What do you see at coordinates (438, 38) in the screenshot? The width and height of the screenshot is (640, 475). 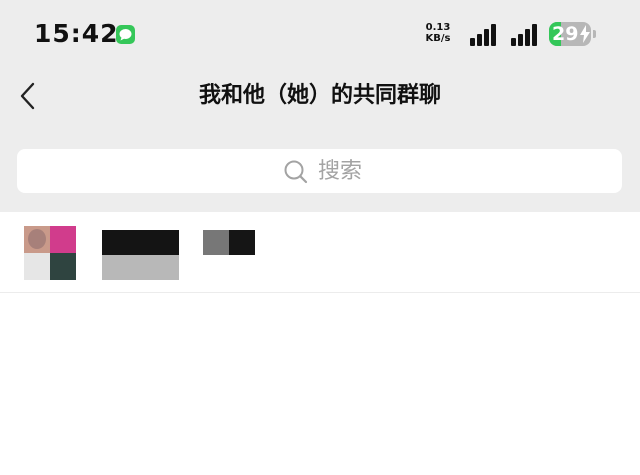 I see `network-speed-unit: KB/s` at bounding box center [438, 38].